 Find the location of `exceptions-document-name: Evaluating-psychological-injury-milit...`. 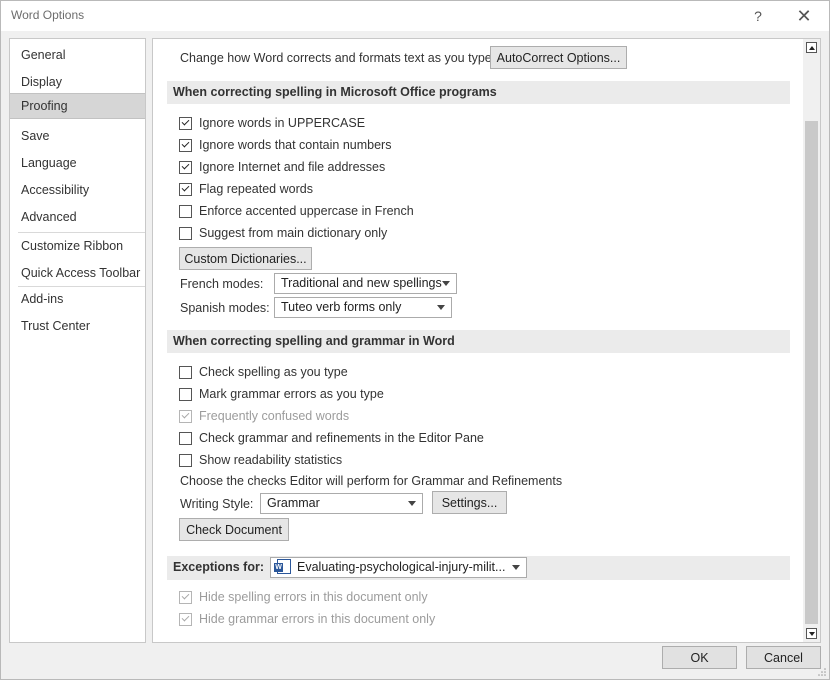

exceptions-document-name: Evaluating-psychological-injury-milit... is located at coordinates (401, 567).